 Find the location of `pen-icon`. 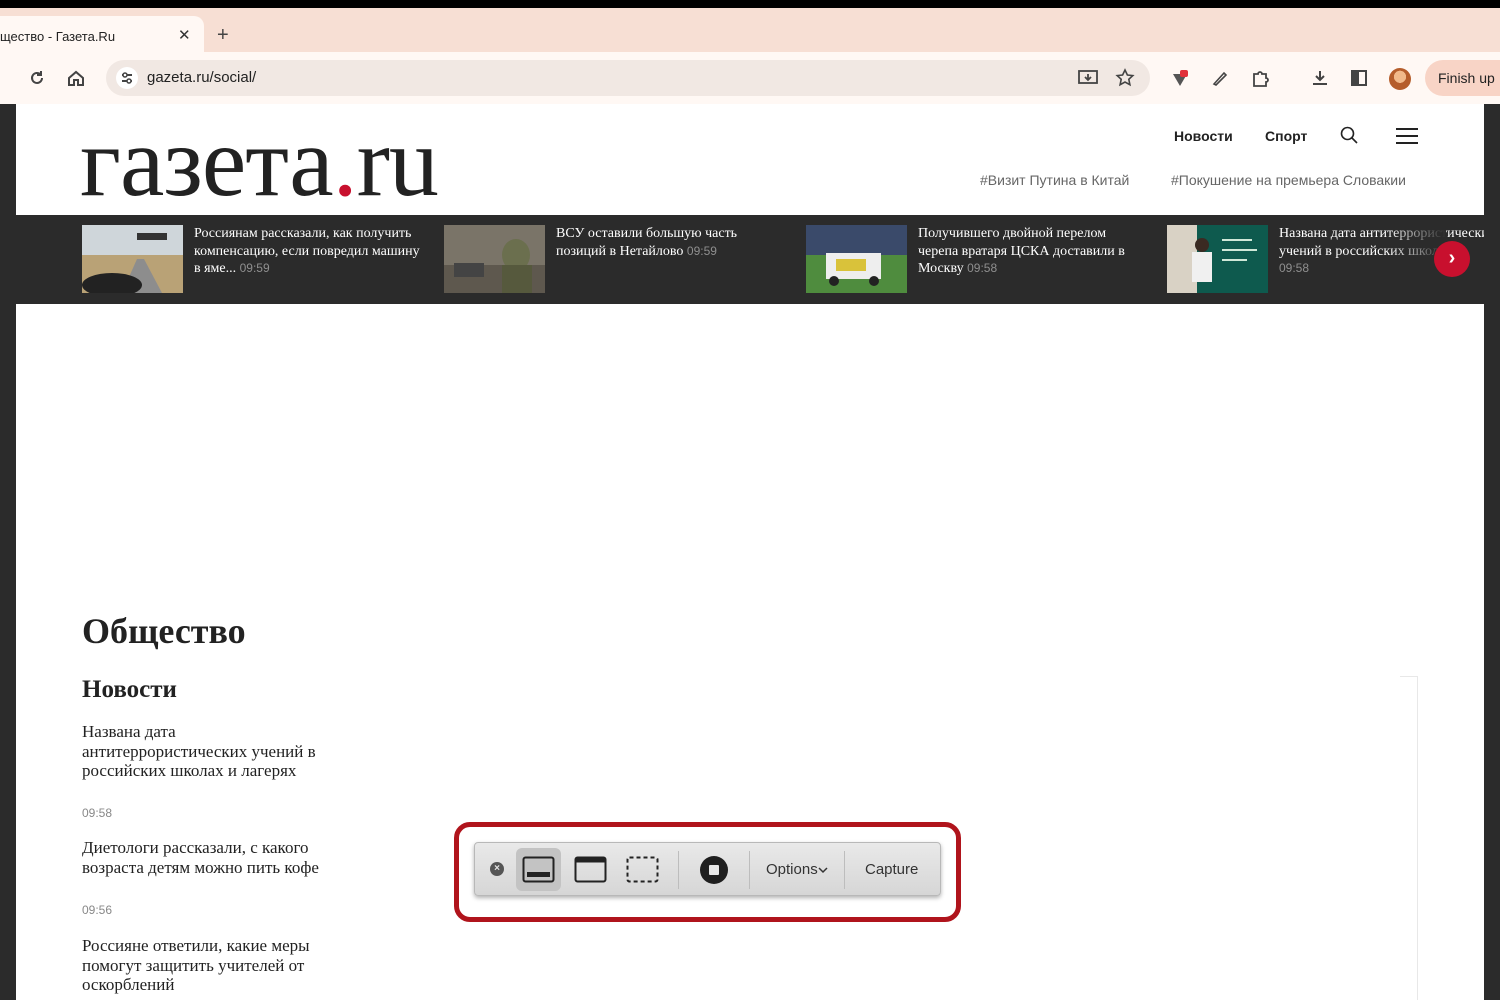

pen-icon is located at coordinates (1220, 78).